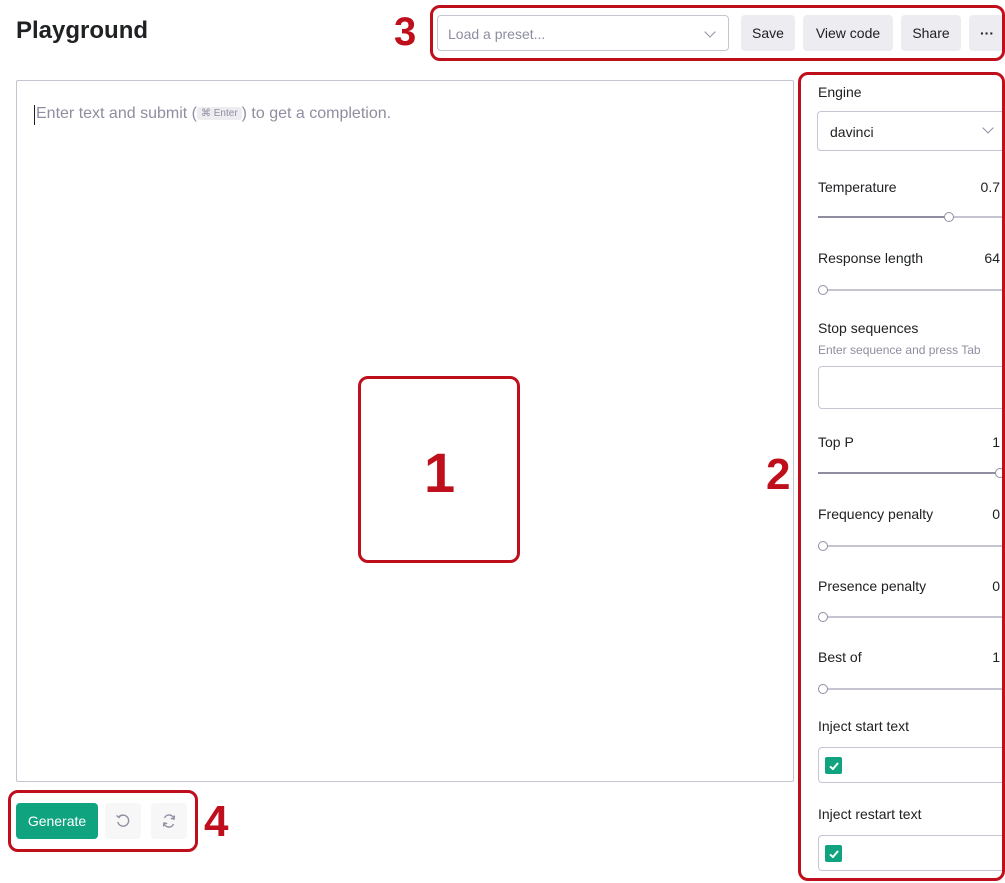 The width and height of the screenshot is (1005, 883). What do you see at coordinates (34, 115) in the screenshot?
I see `text-caret` at bounding box center [34, 115].